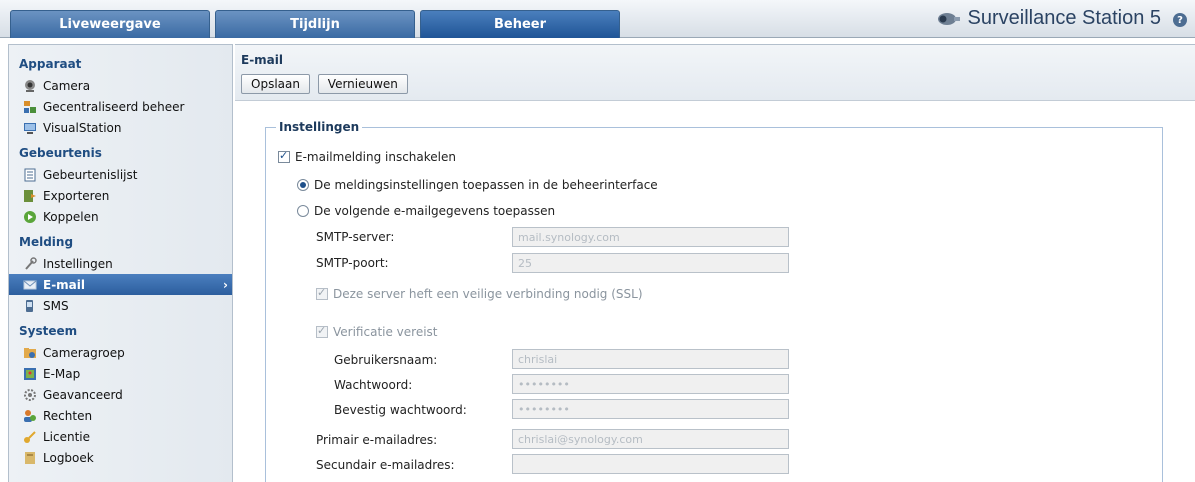 The width and height of the screenshot is (1195, 482). Describe the element at coordinates (71, 216) in the screenshot. I see `sidebar-item-label: Koppelen` at that location.